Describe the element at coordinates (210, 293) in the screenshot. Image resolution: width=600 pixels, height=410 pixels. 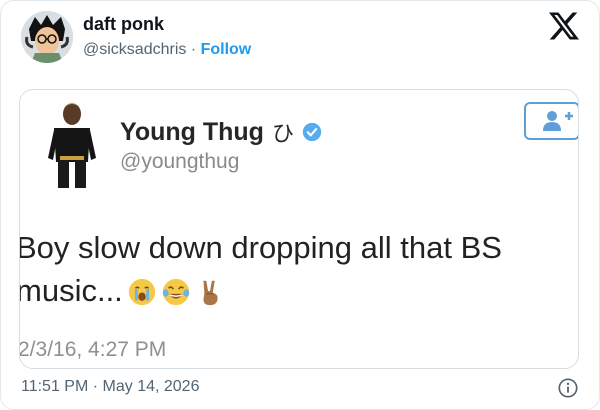
I see `victory-hand-icon` at that location.